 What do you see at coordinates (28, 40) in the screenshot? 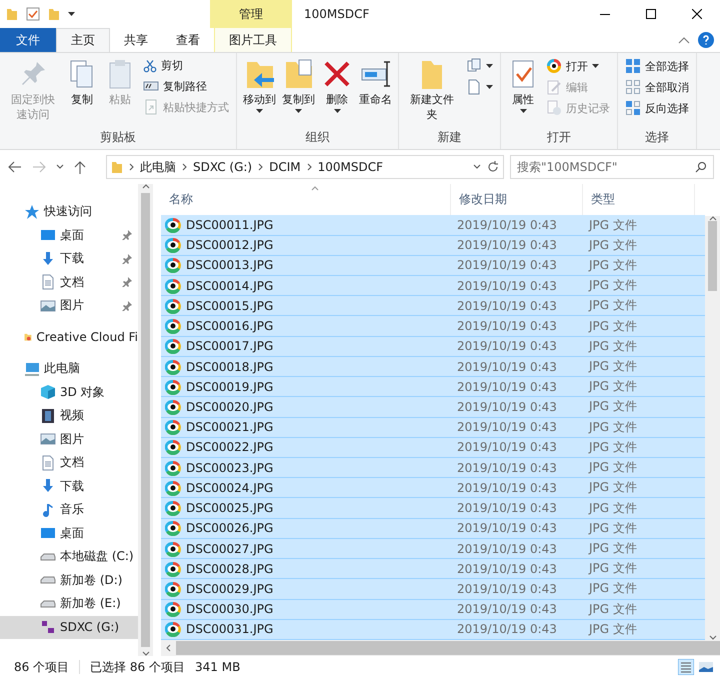
I see `ribbon-tab: 文件` at bounding box center [28, 40].